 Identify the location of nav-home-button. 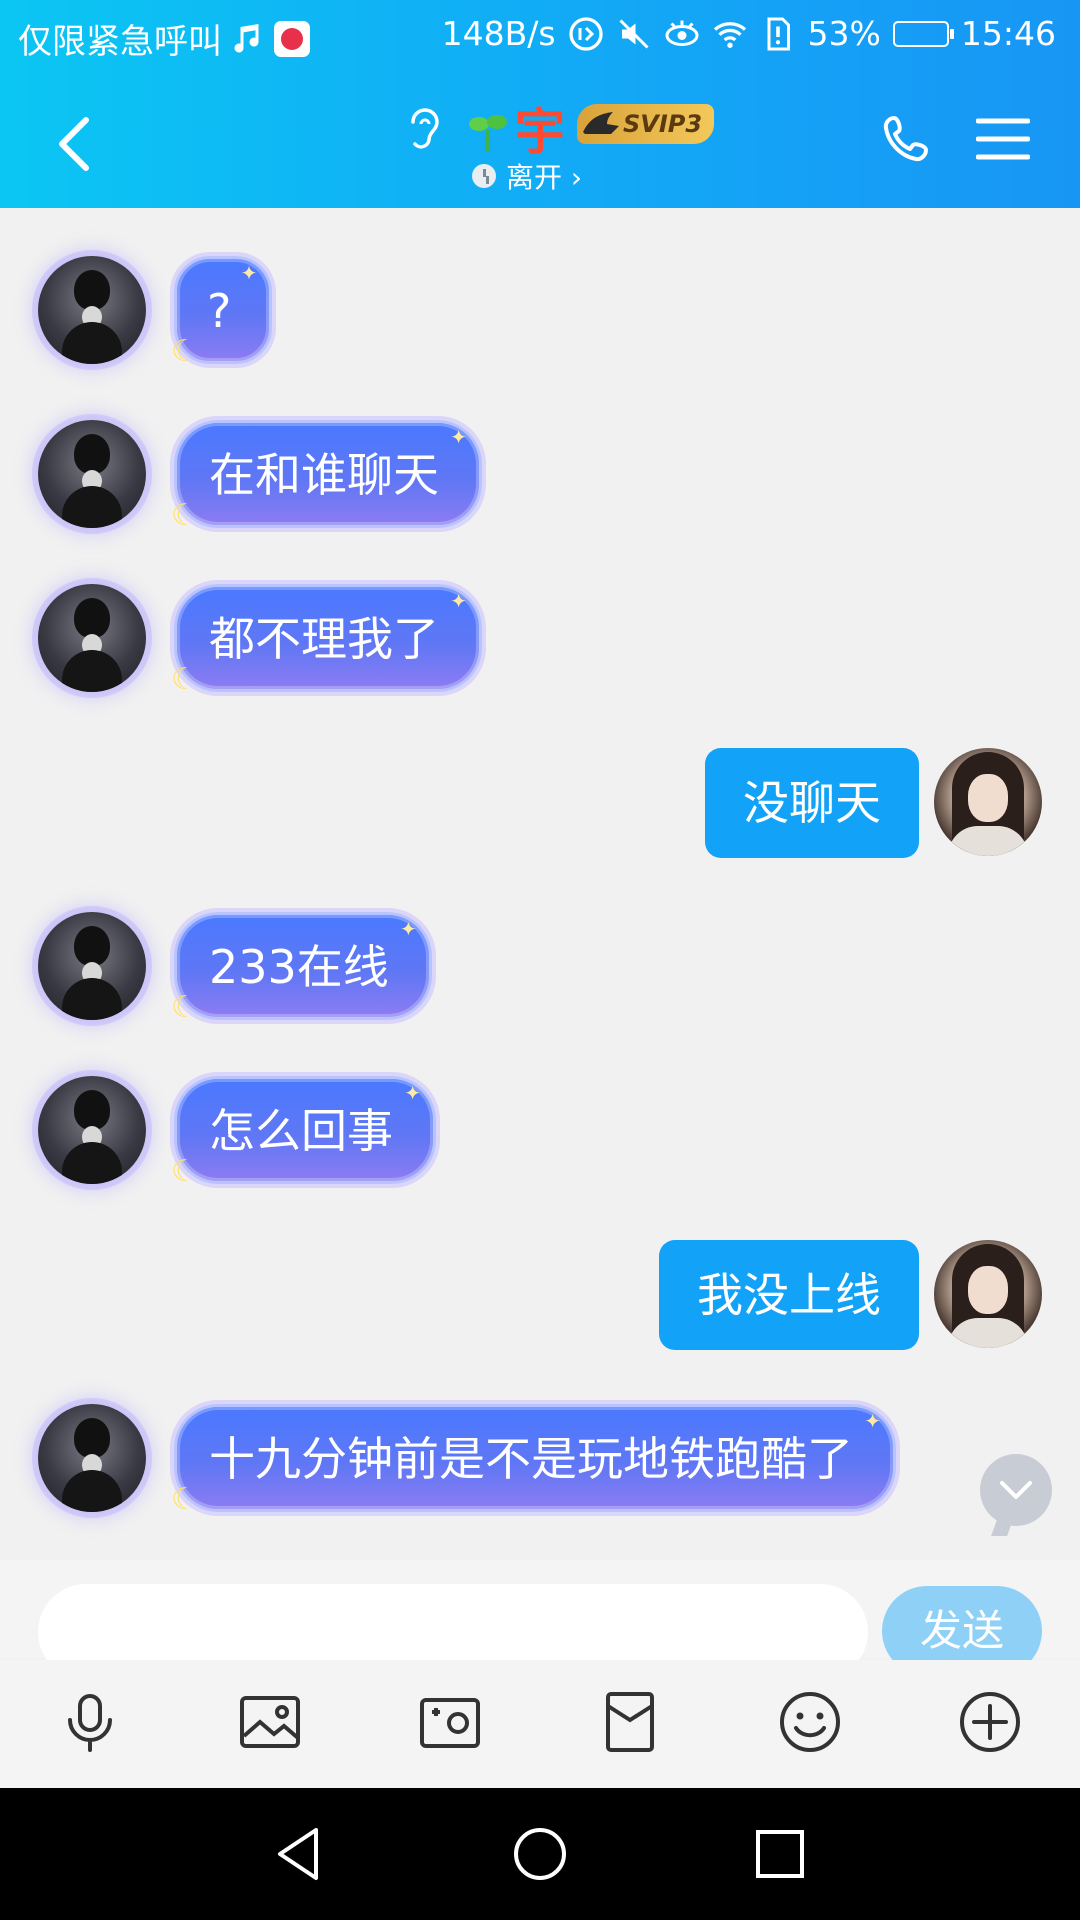
(540, 1854).